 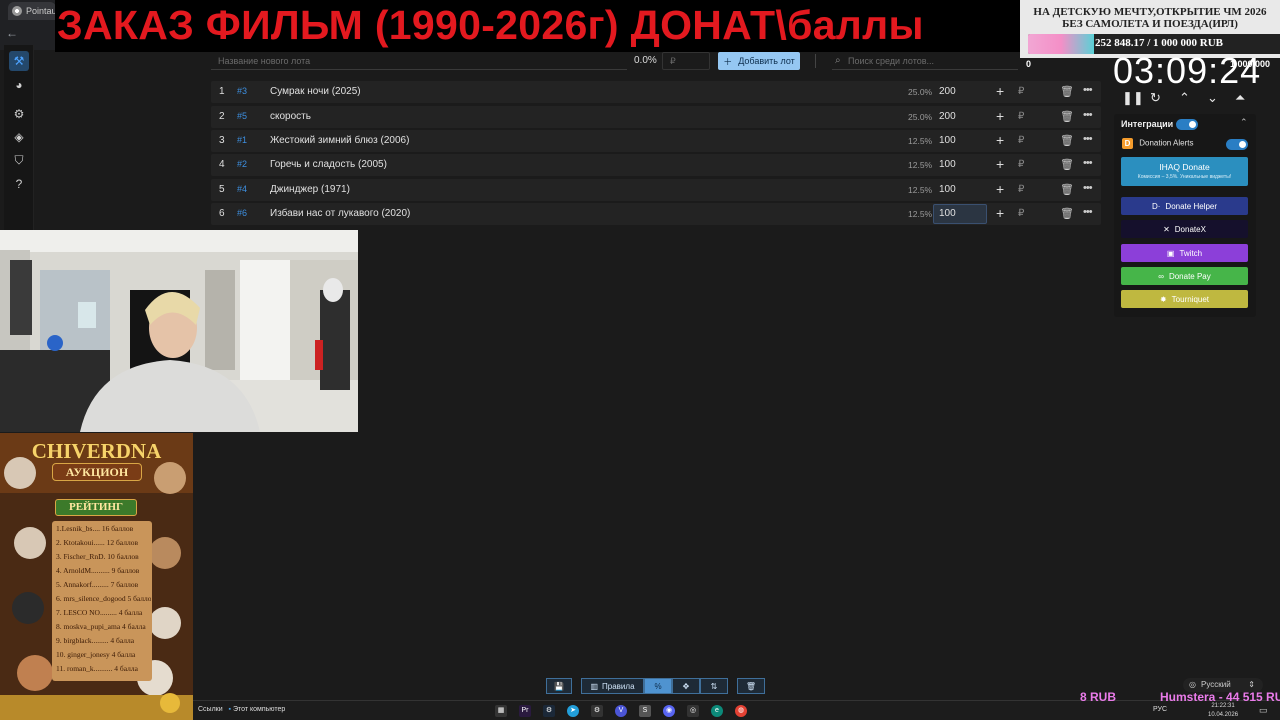 What do you see at coordinates (525, 711) in the screenshot?
I see `premiere-icon: Pr` at bounding box center [525, 711].